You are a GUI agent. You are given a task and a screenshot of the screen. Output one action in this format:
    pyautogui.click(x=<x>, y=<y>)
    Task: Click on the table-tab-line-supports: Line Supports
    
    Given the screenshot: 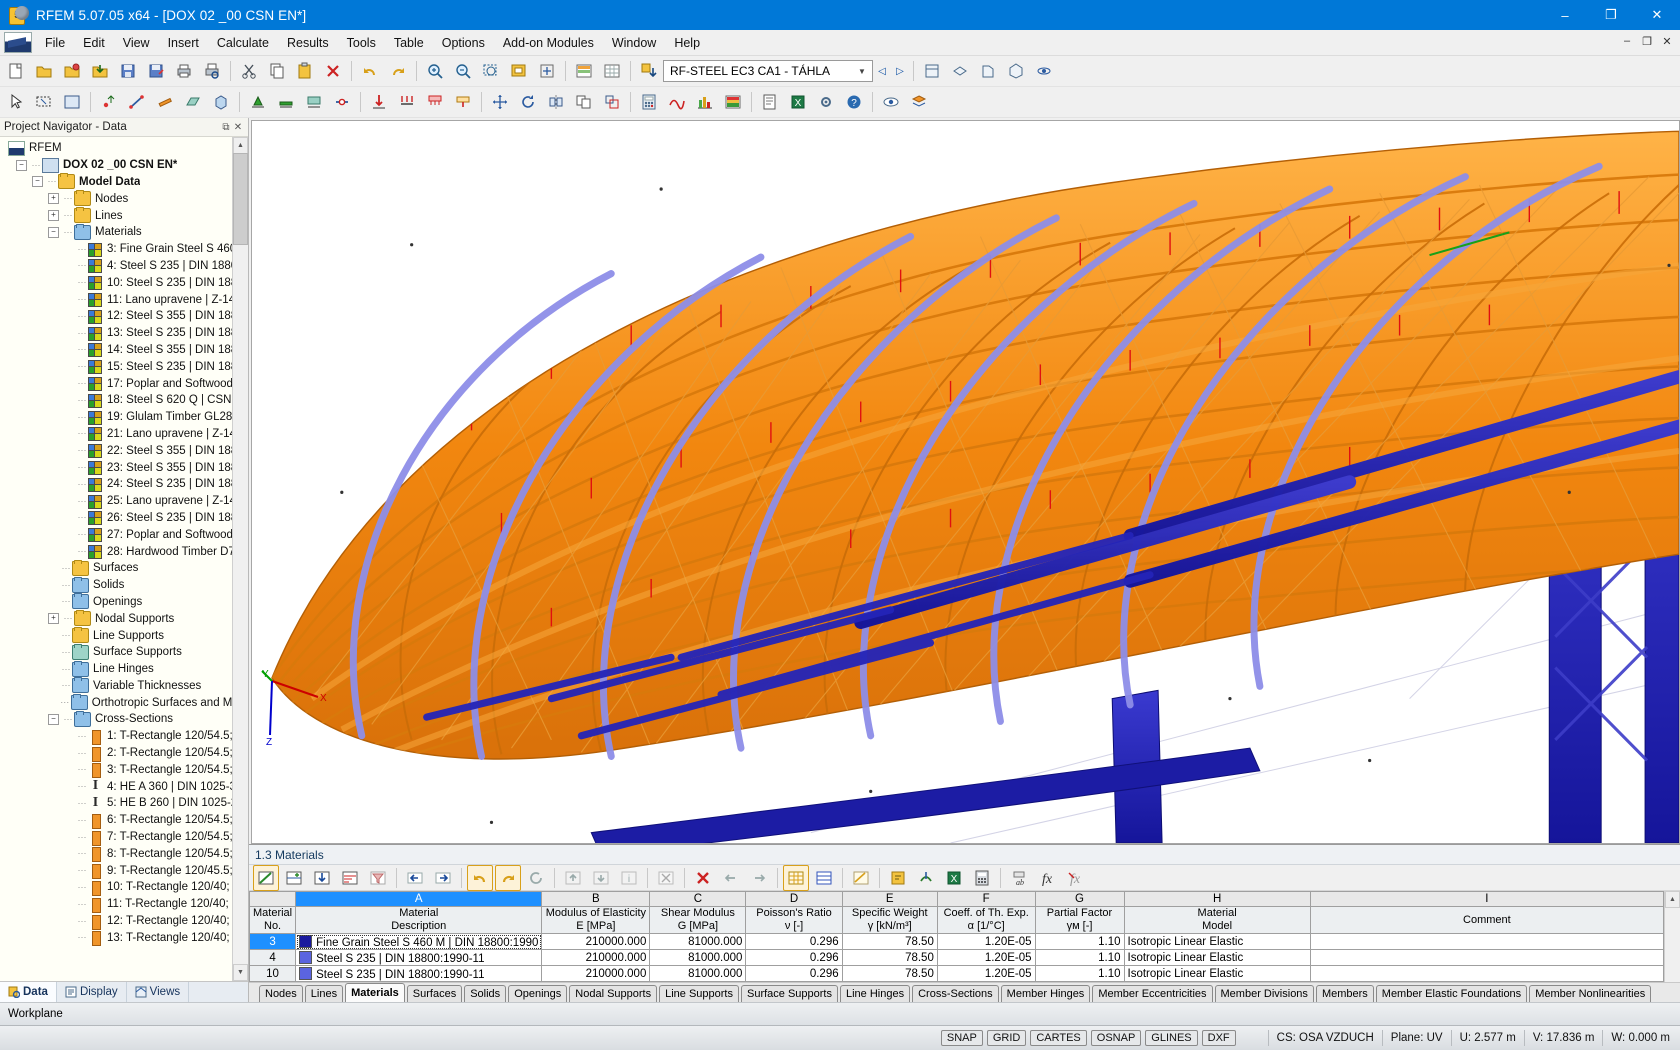 What is the action you would take?
    pyautogui.click(x=699, y=993)
    